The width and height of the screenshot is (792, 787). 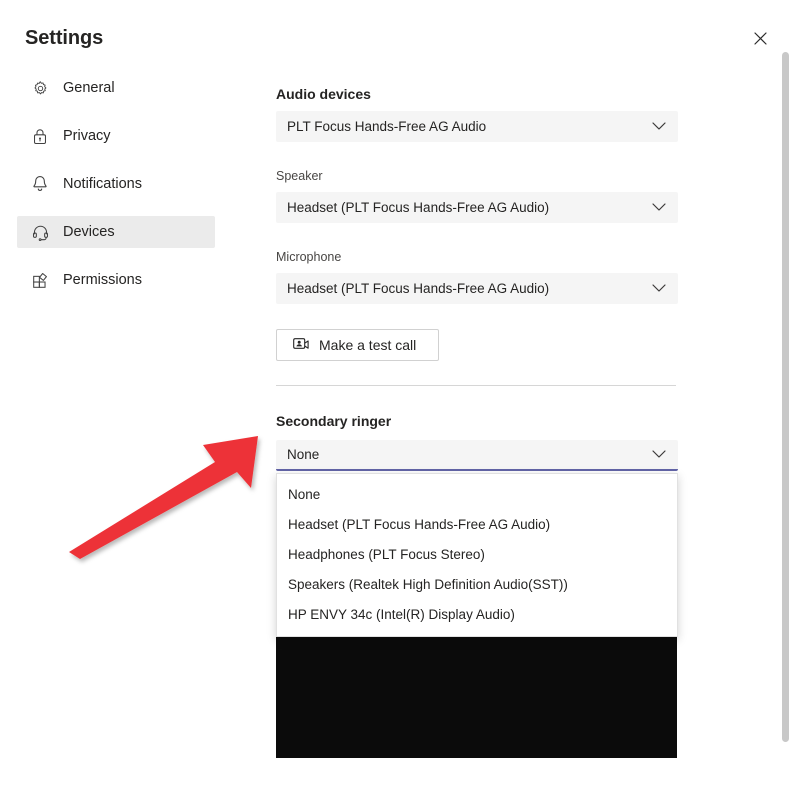 I want to click on speaker-select: Headset (PLT Focus Hands-Free AG Audio), so click(x=477, y=207).